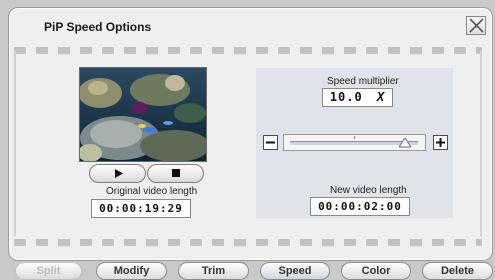 The height and width of the screenshot is (280, 495). What do you see at coordinates (48, 271) in the screenshot?
I see `tab-split: Split` at bounding box center [48, 271].